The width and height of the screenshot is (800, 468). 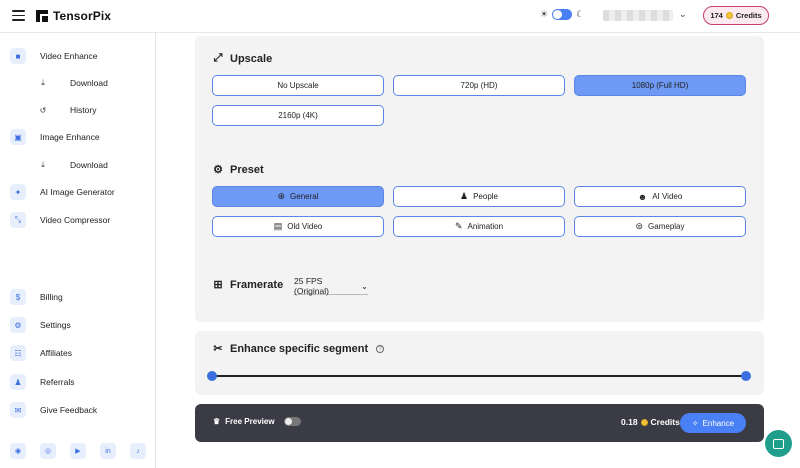 I want to click on segment-title: Enhance specific segment, so click(x=299, y=348).